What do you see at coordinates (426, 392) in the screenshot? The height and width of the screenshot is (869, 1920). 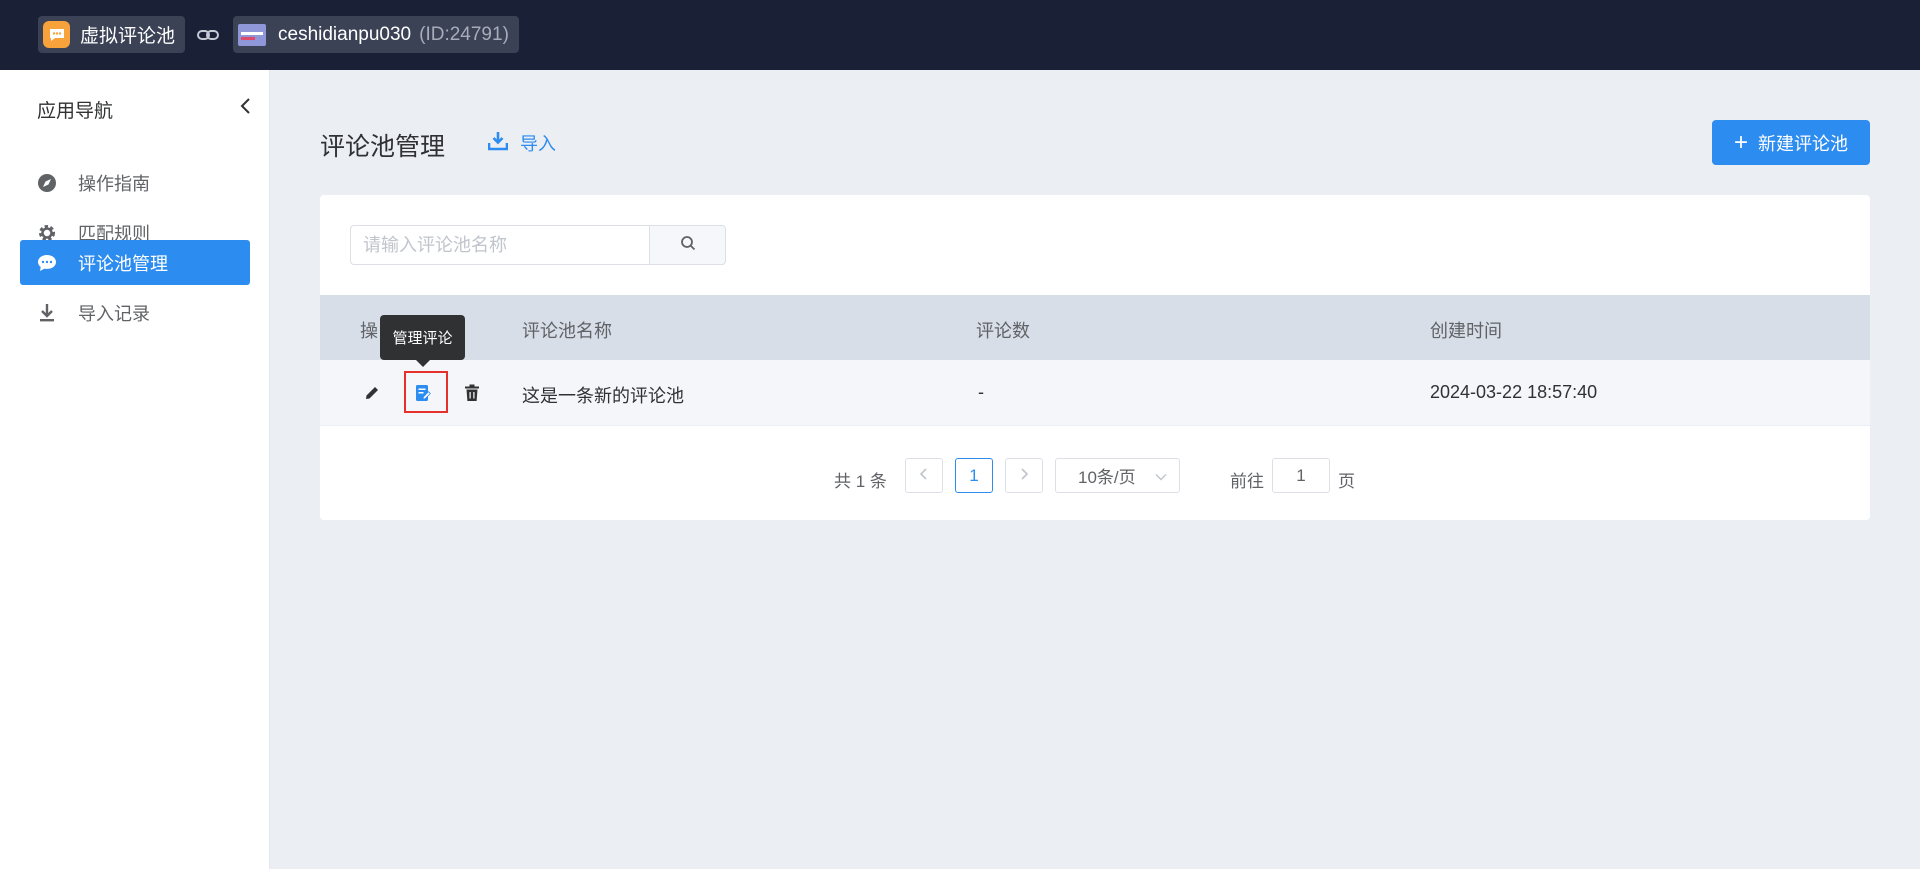 I see `manage-comments-highlight` at bounding box center [426, 392].